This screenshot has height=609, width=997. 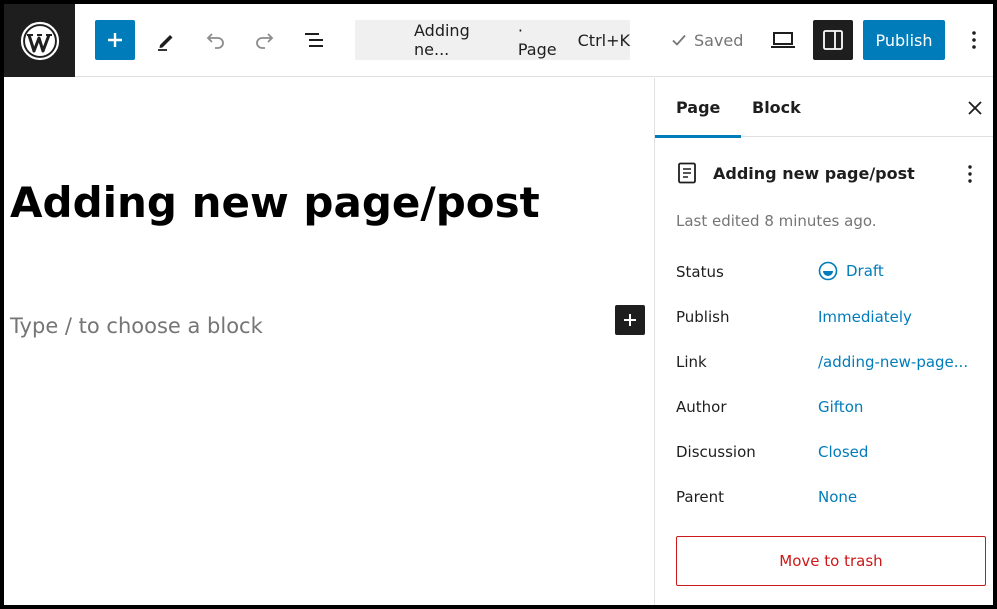 What do you see at coordinates (823, 108) in the screenshot?
I see `sidebar-tabs: Page Block` at bounding box center [823, 108].